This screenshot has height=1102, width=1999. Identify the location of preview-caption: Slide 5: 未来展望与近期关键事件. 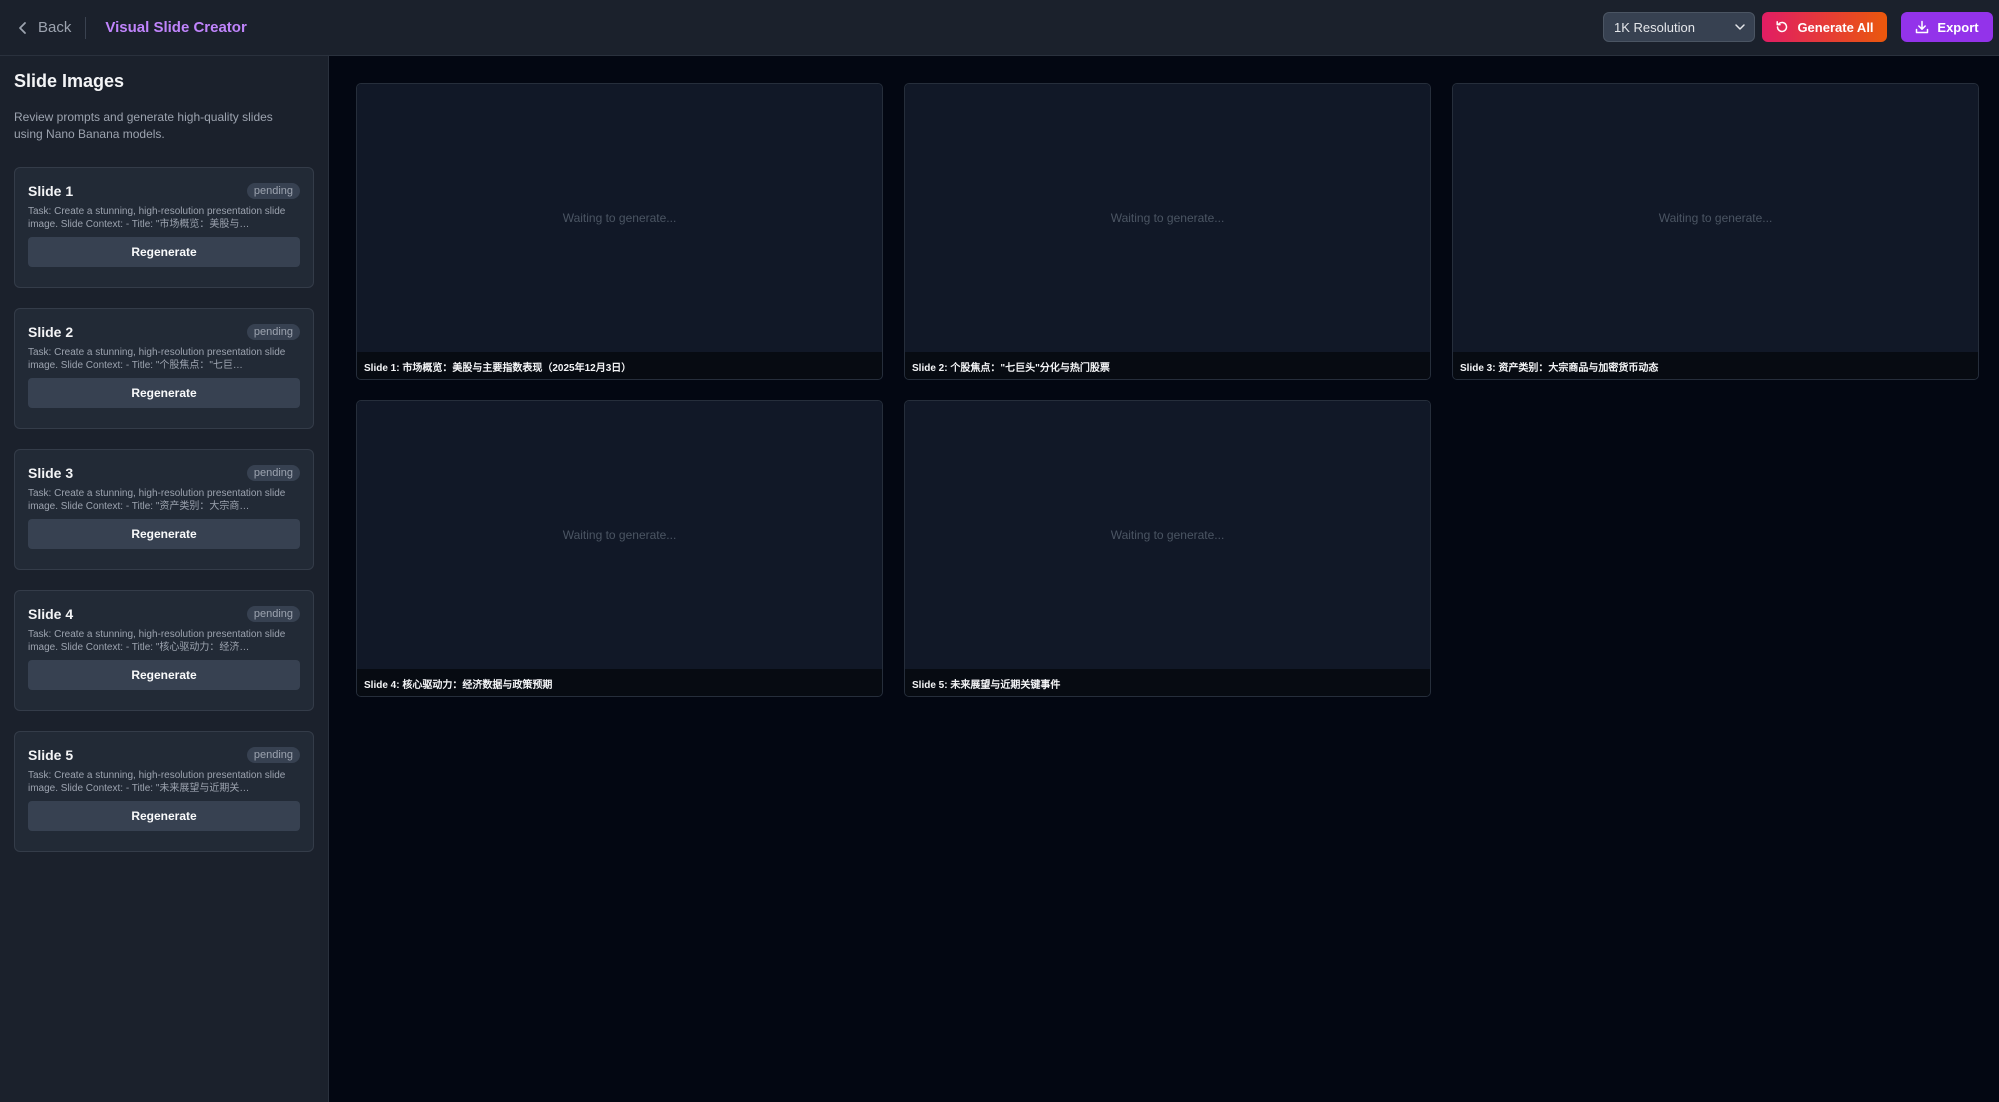
(1167, 682).